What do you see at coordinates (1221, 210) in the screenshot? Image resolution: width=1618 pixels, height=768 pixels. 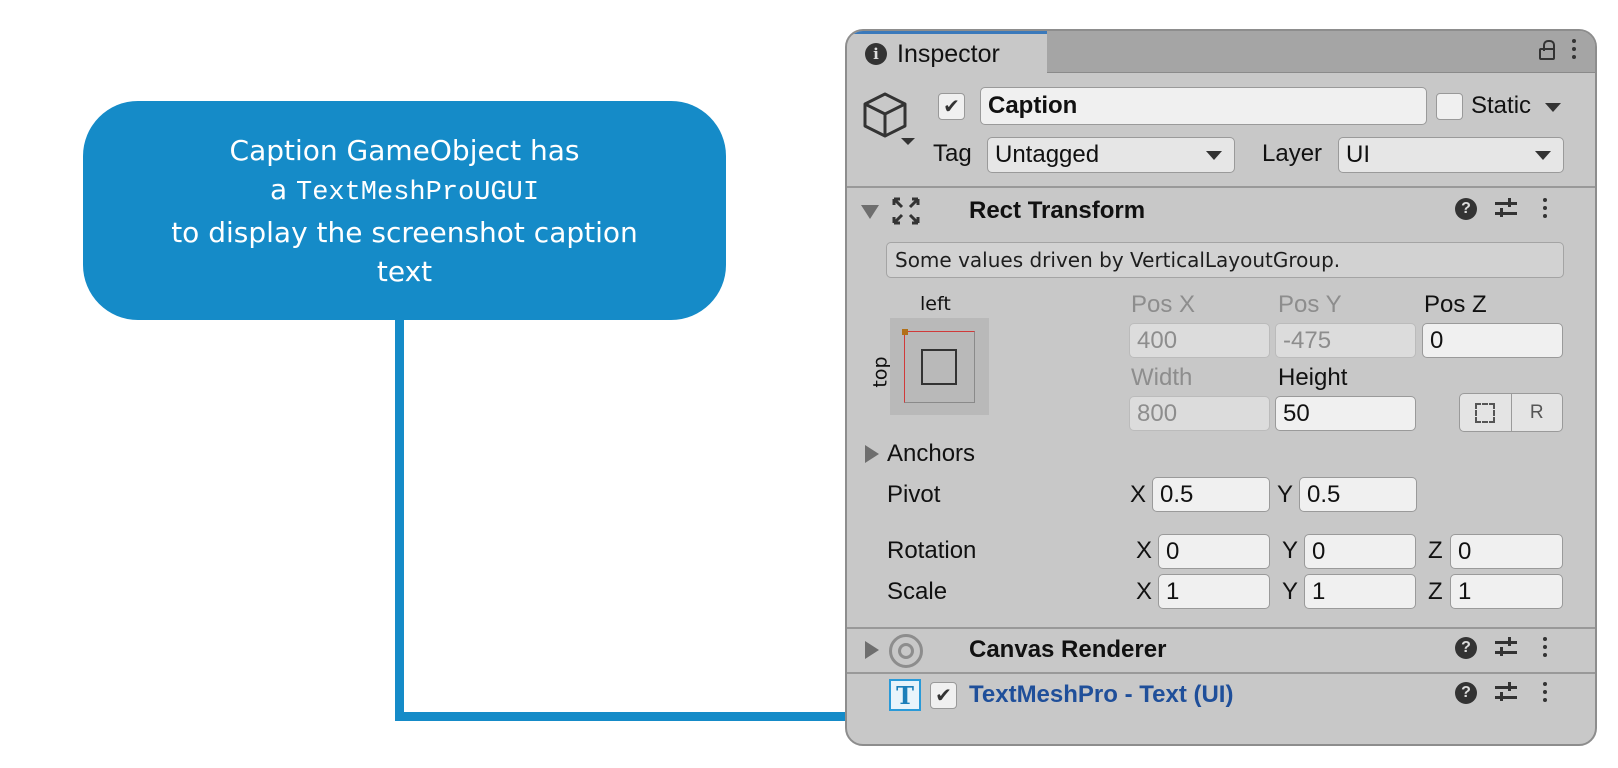 I see `rect-transform-header: Rect Transform ?` at bounding box center [1221, 210].